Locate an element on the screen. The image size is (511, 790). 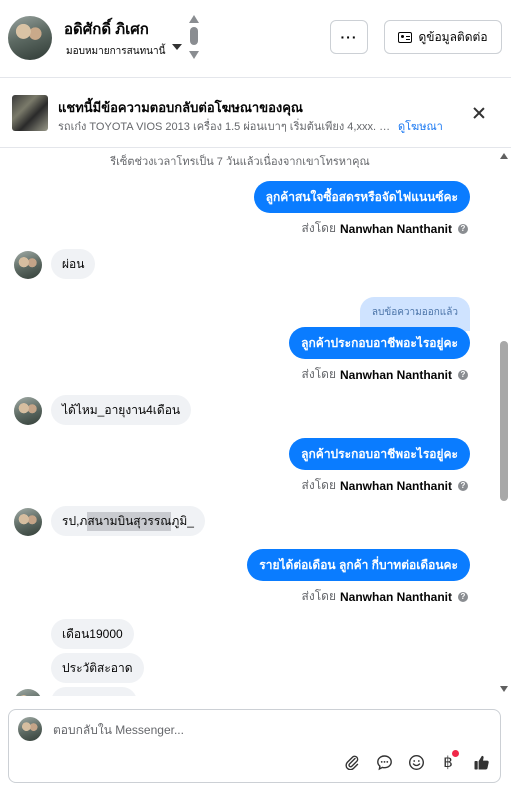
incoming-message: รป,ภ สนามบินสุวรรณ ภูมิ_ is located at coordinates (128, 521).